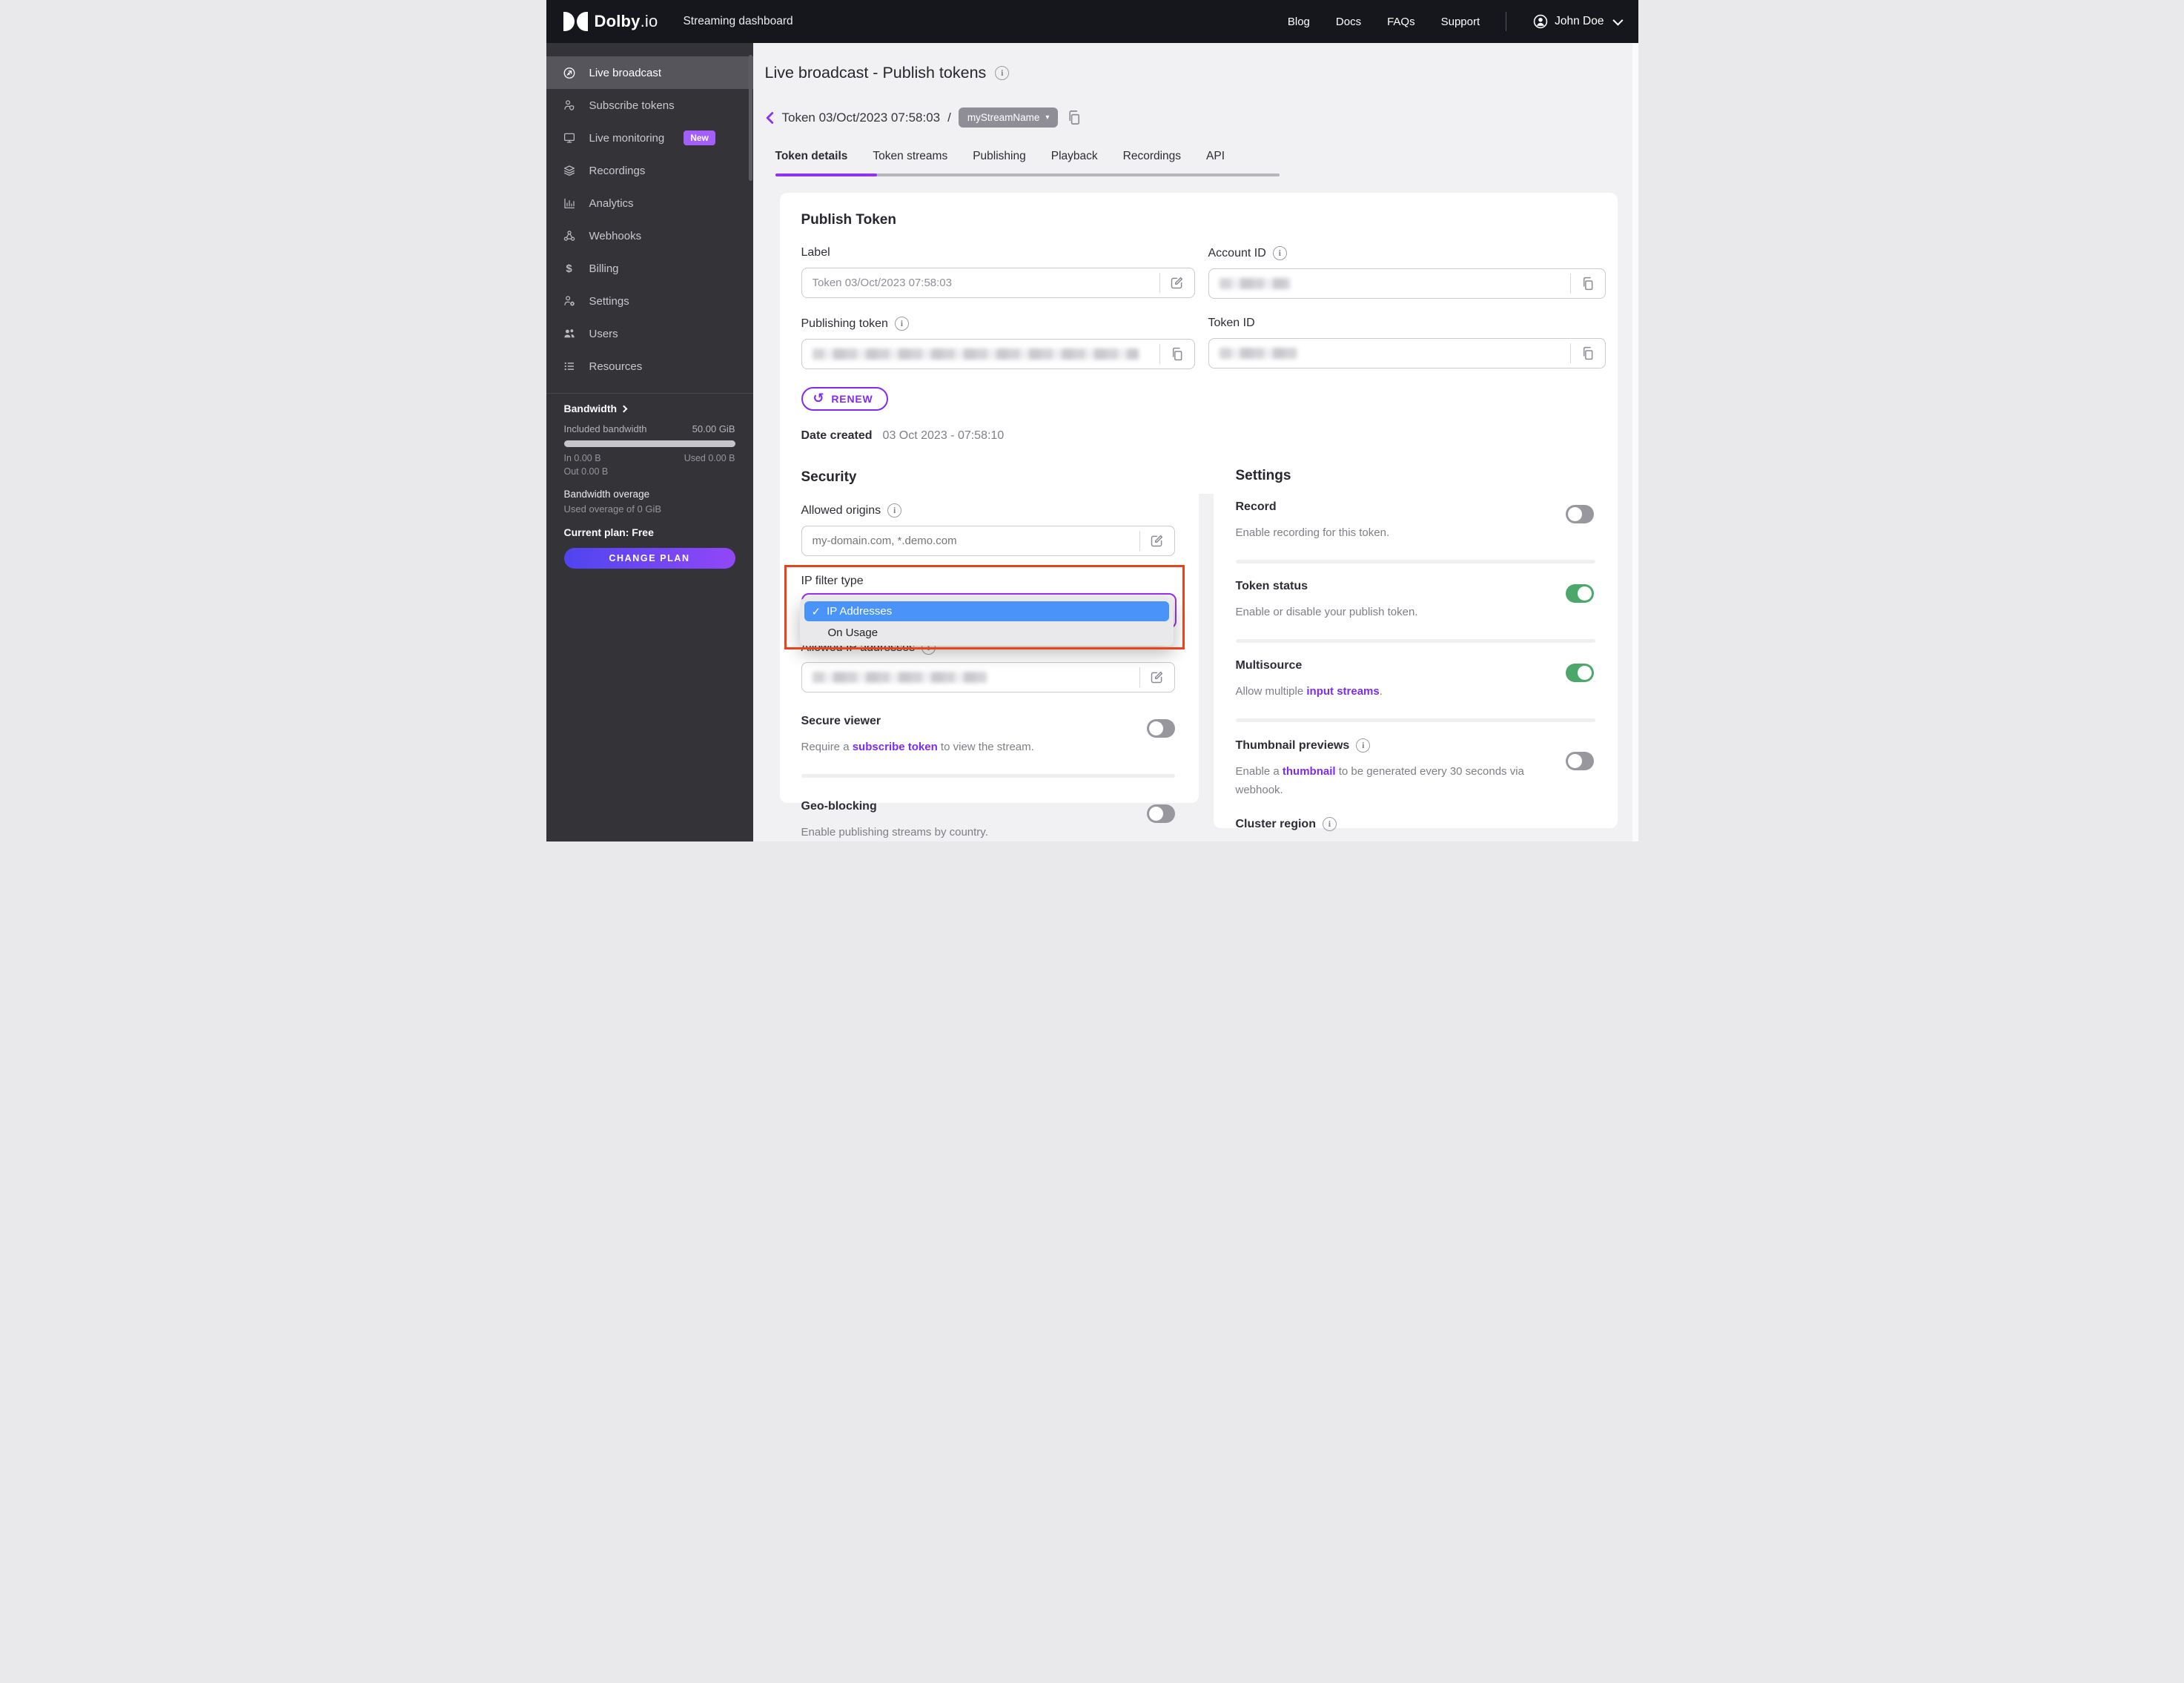  Describe the element at coordinates (569, 268) in the screenshot. I see `dollar-icon: $` at that location.